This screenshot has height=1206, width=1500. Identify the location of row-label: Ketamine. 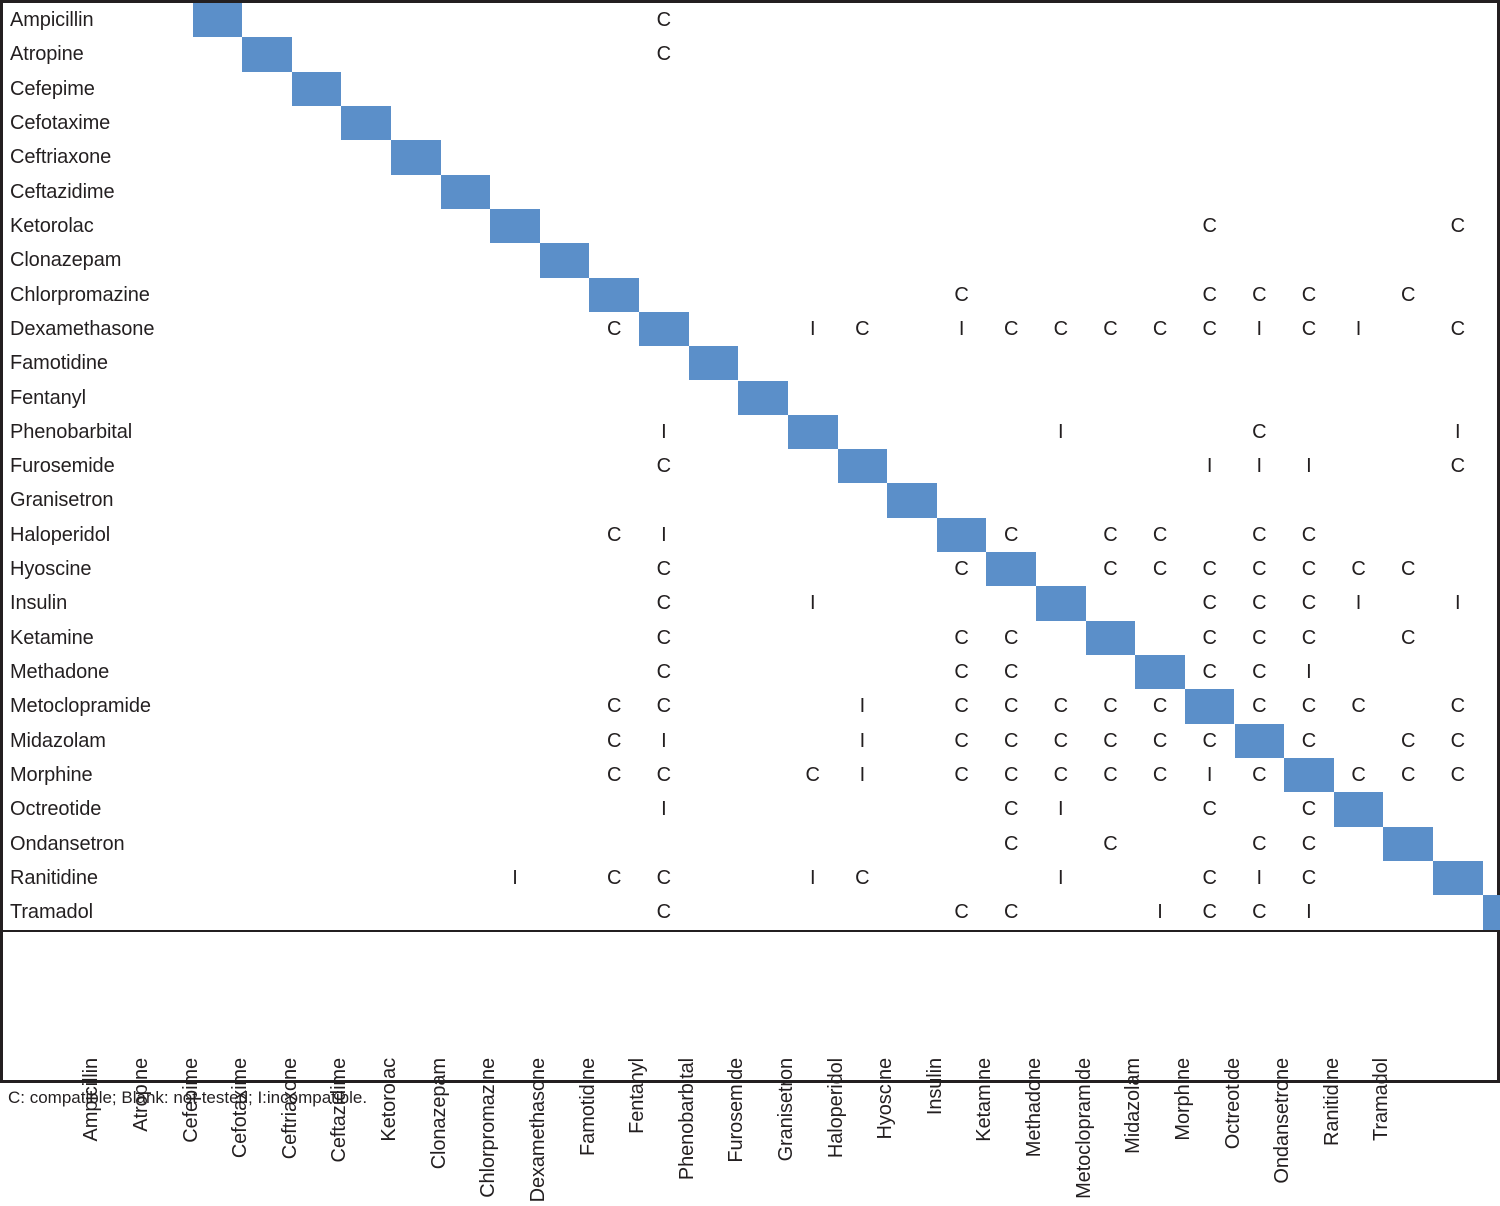
(52, 637).